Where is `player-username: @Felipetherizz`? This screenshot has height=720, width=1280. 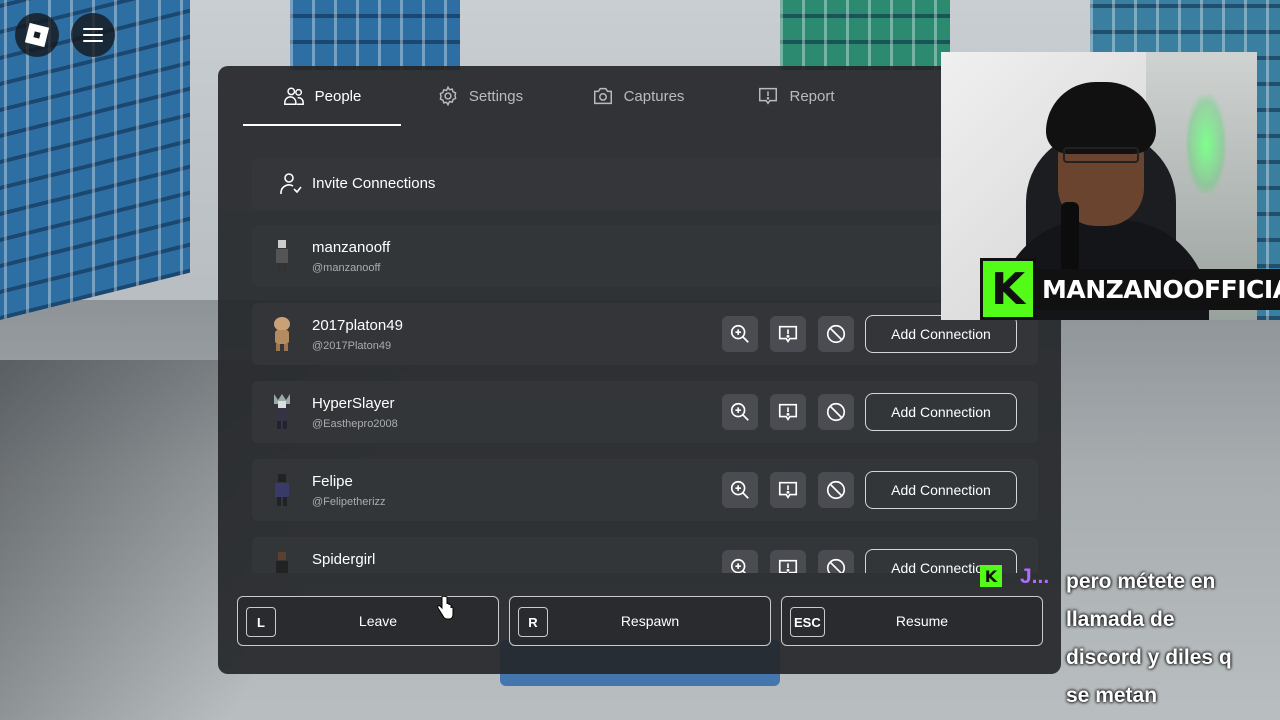
player-username: @Felipetherizz is located at coordinates (349, 502).